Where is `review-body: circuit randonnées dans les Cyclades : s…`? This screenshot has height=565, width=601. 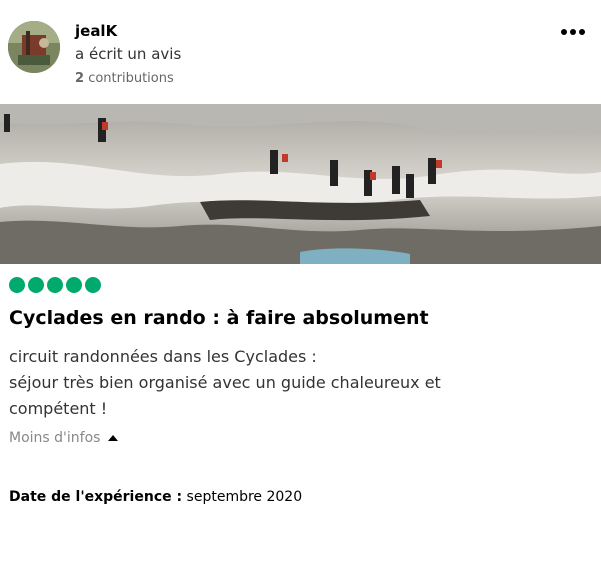 review-body: circuit randonnées dans les Cyclades : s… is located at coordinates (289, 383).